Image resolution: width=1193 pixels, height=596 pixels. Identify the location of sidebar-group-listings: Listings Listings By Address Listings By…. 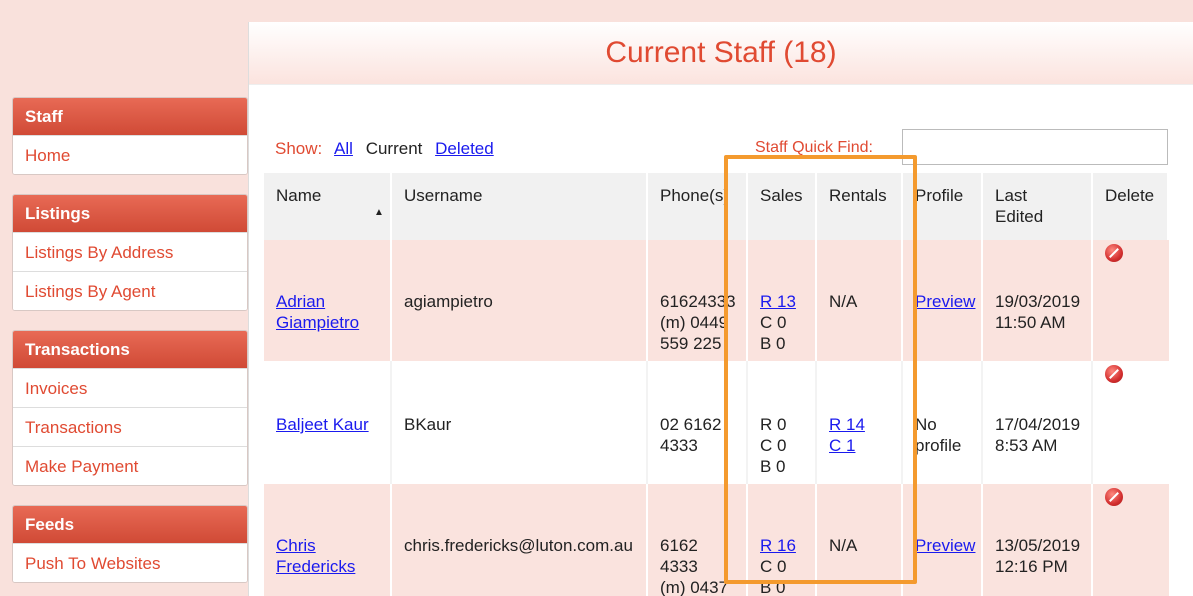
(130, 252).